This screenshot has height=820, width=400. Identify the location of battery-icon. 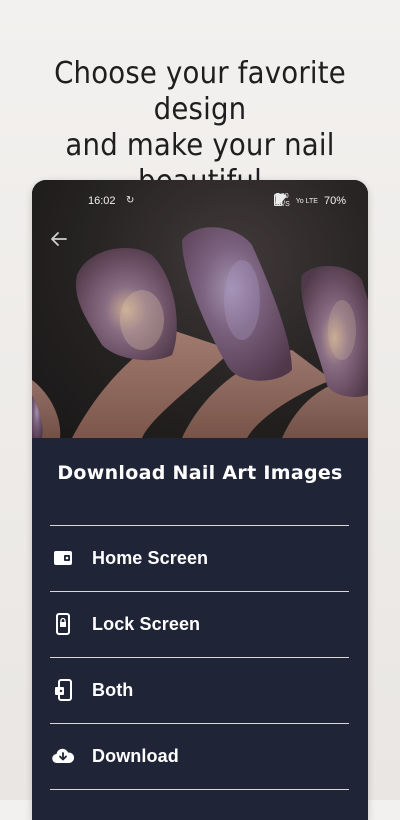
(277, 199).